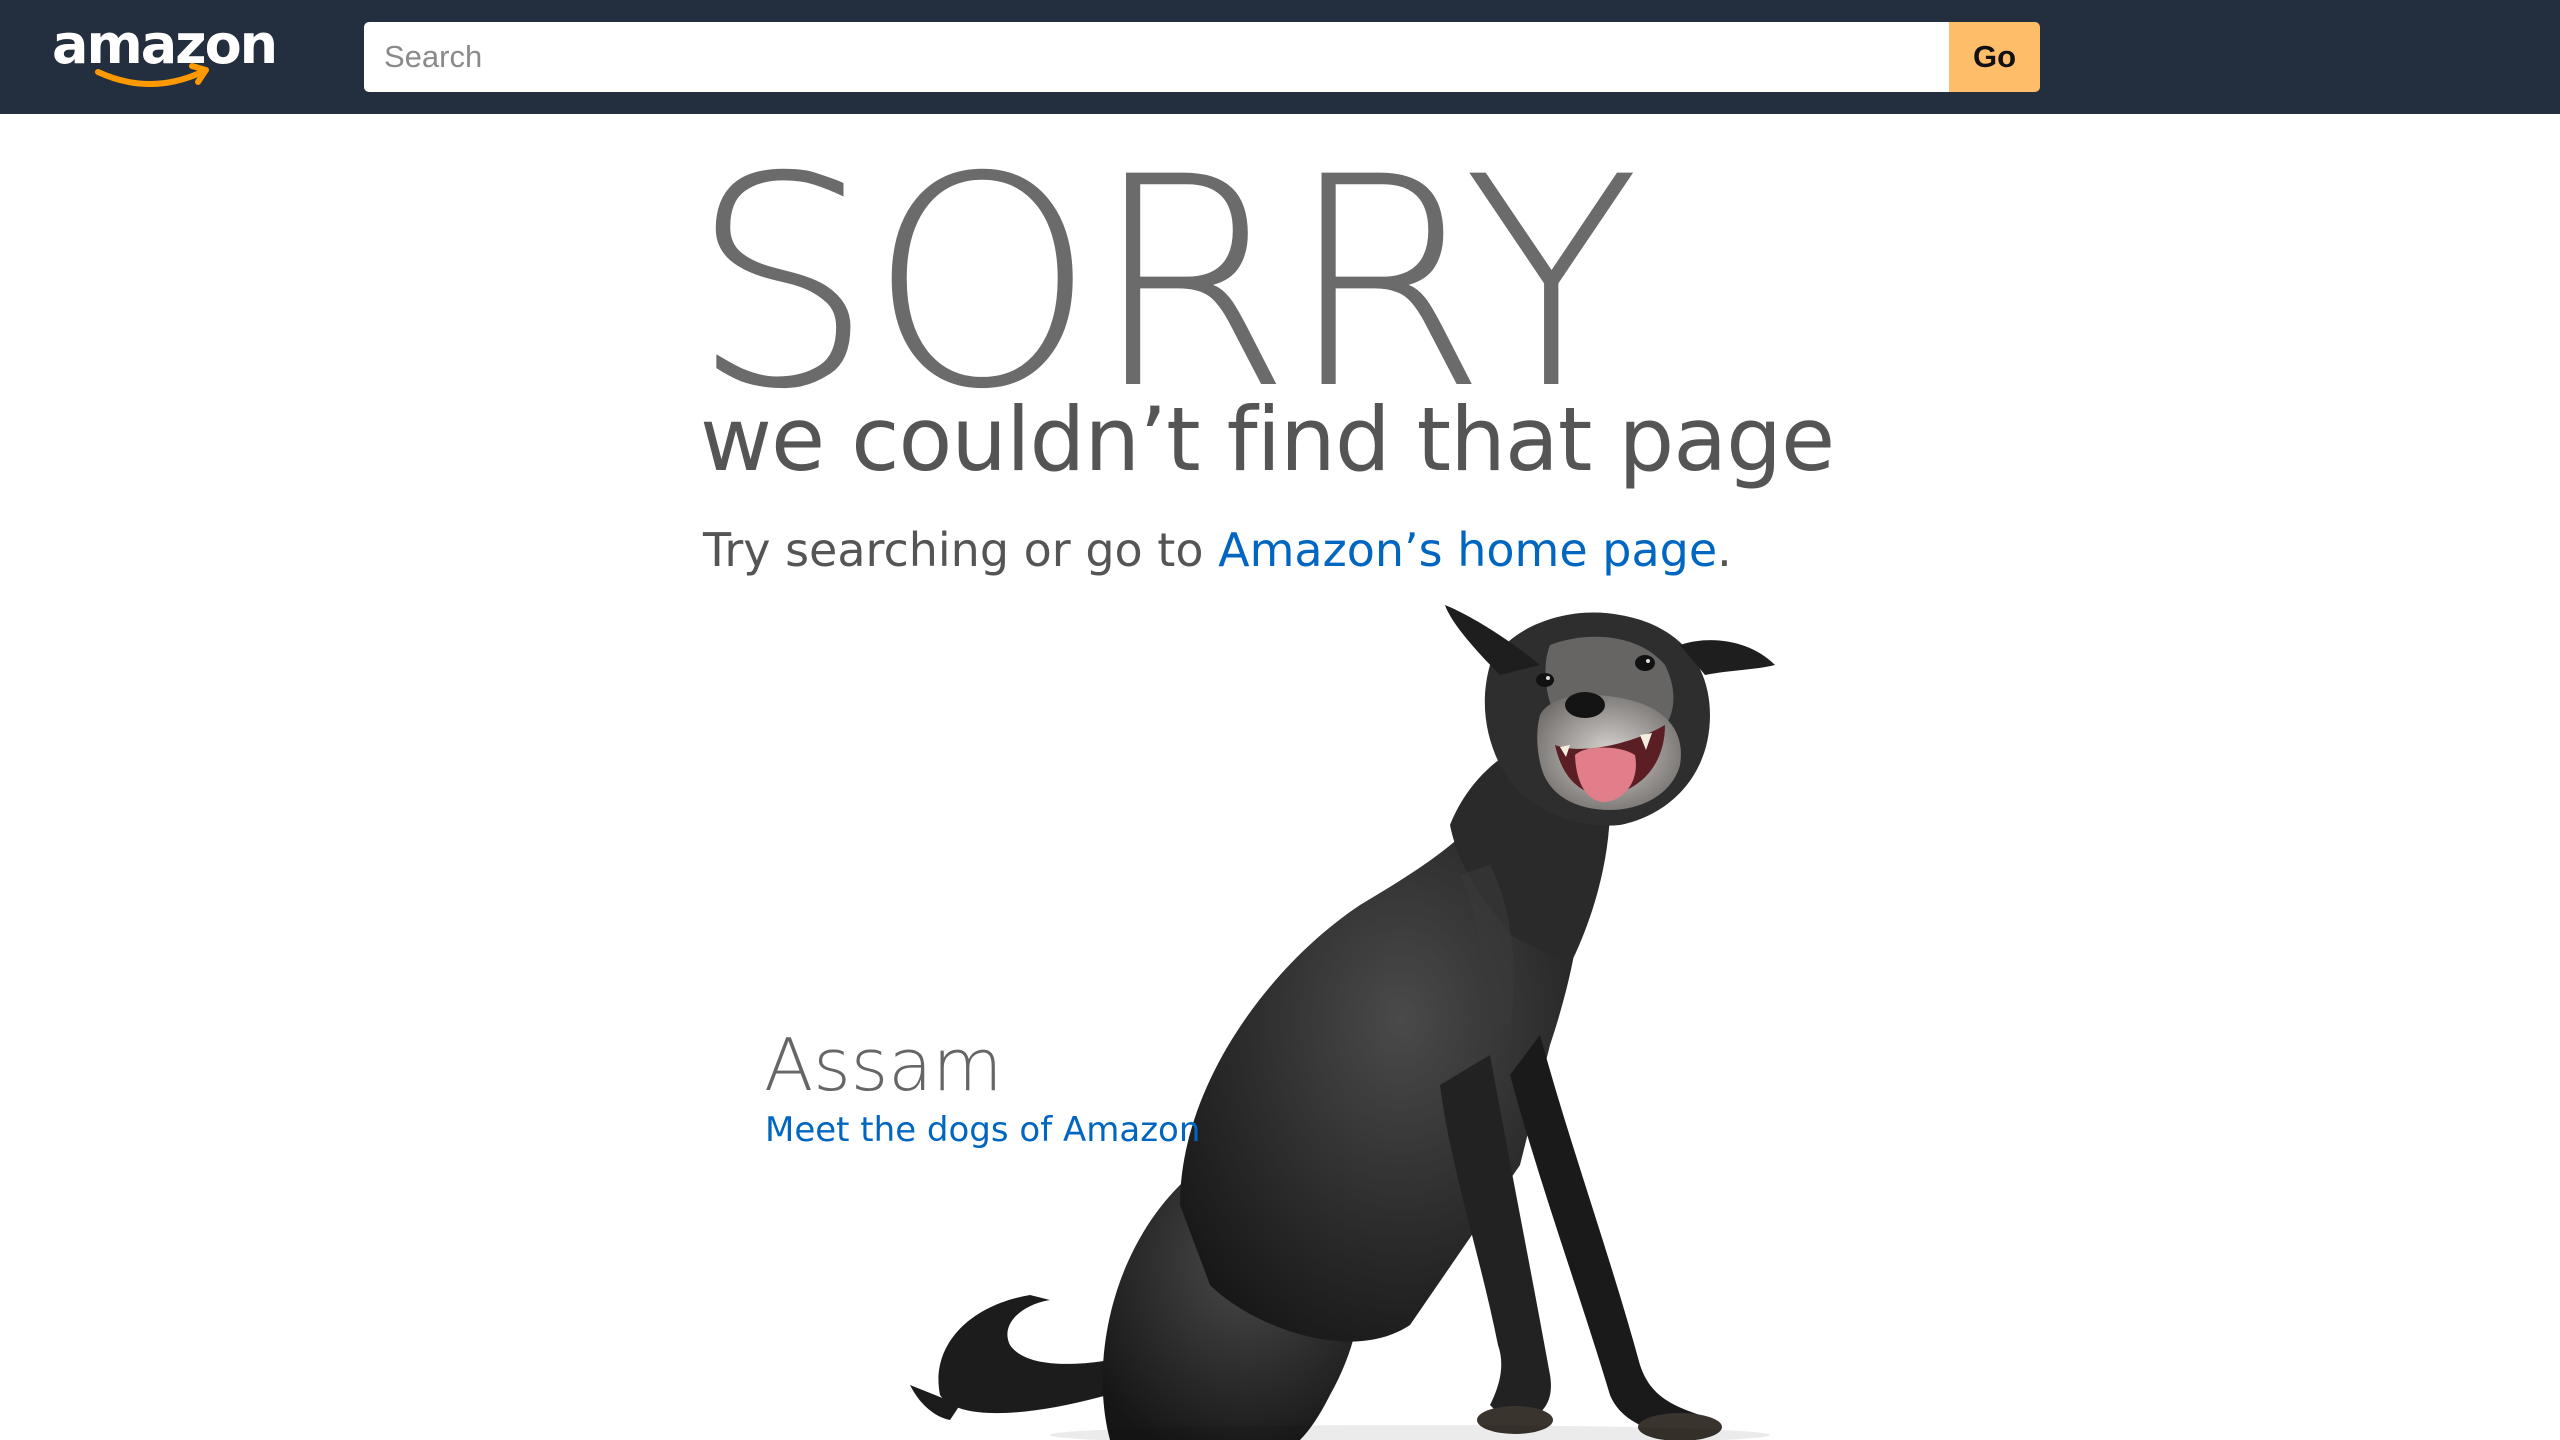 The image size is (2560, 1440). Describe the element at coordinates (152, 75) in the screenshot. I see `amazon-smile-icon` at that location.